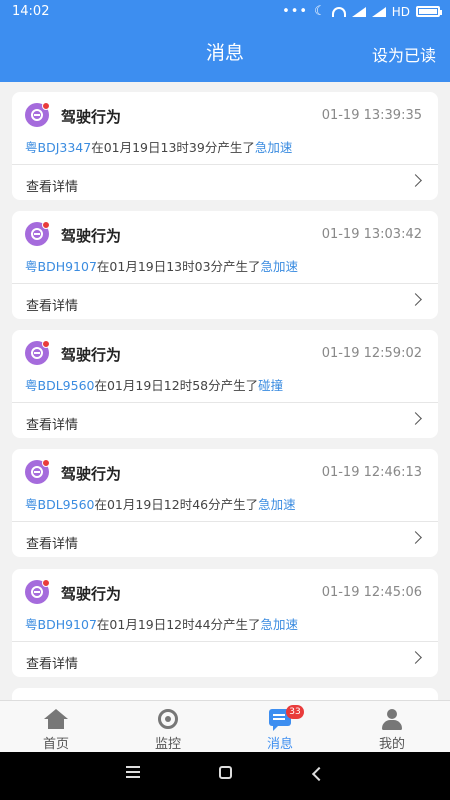 This screenshot has height=800, width=450. I want to click on plate-number: 粤BDJ3347, so click(58, 147).